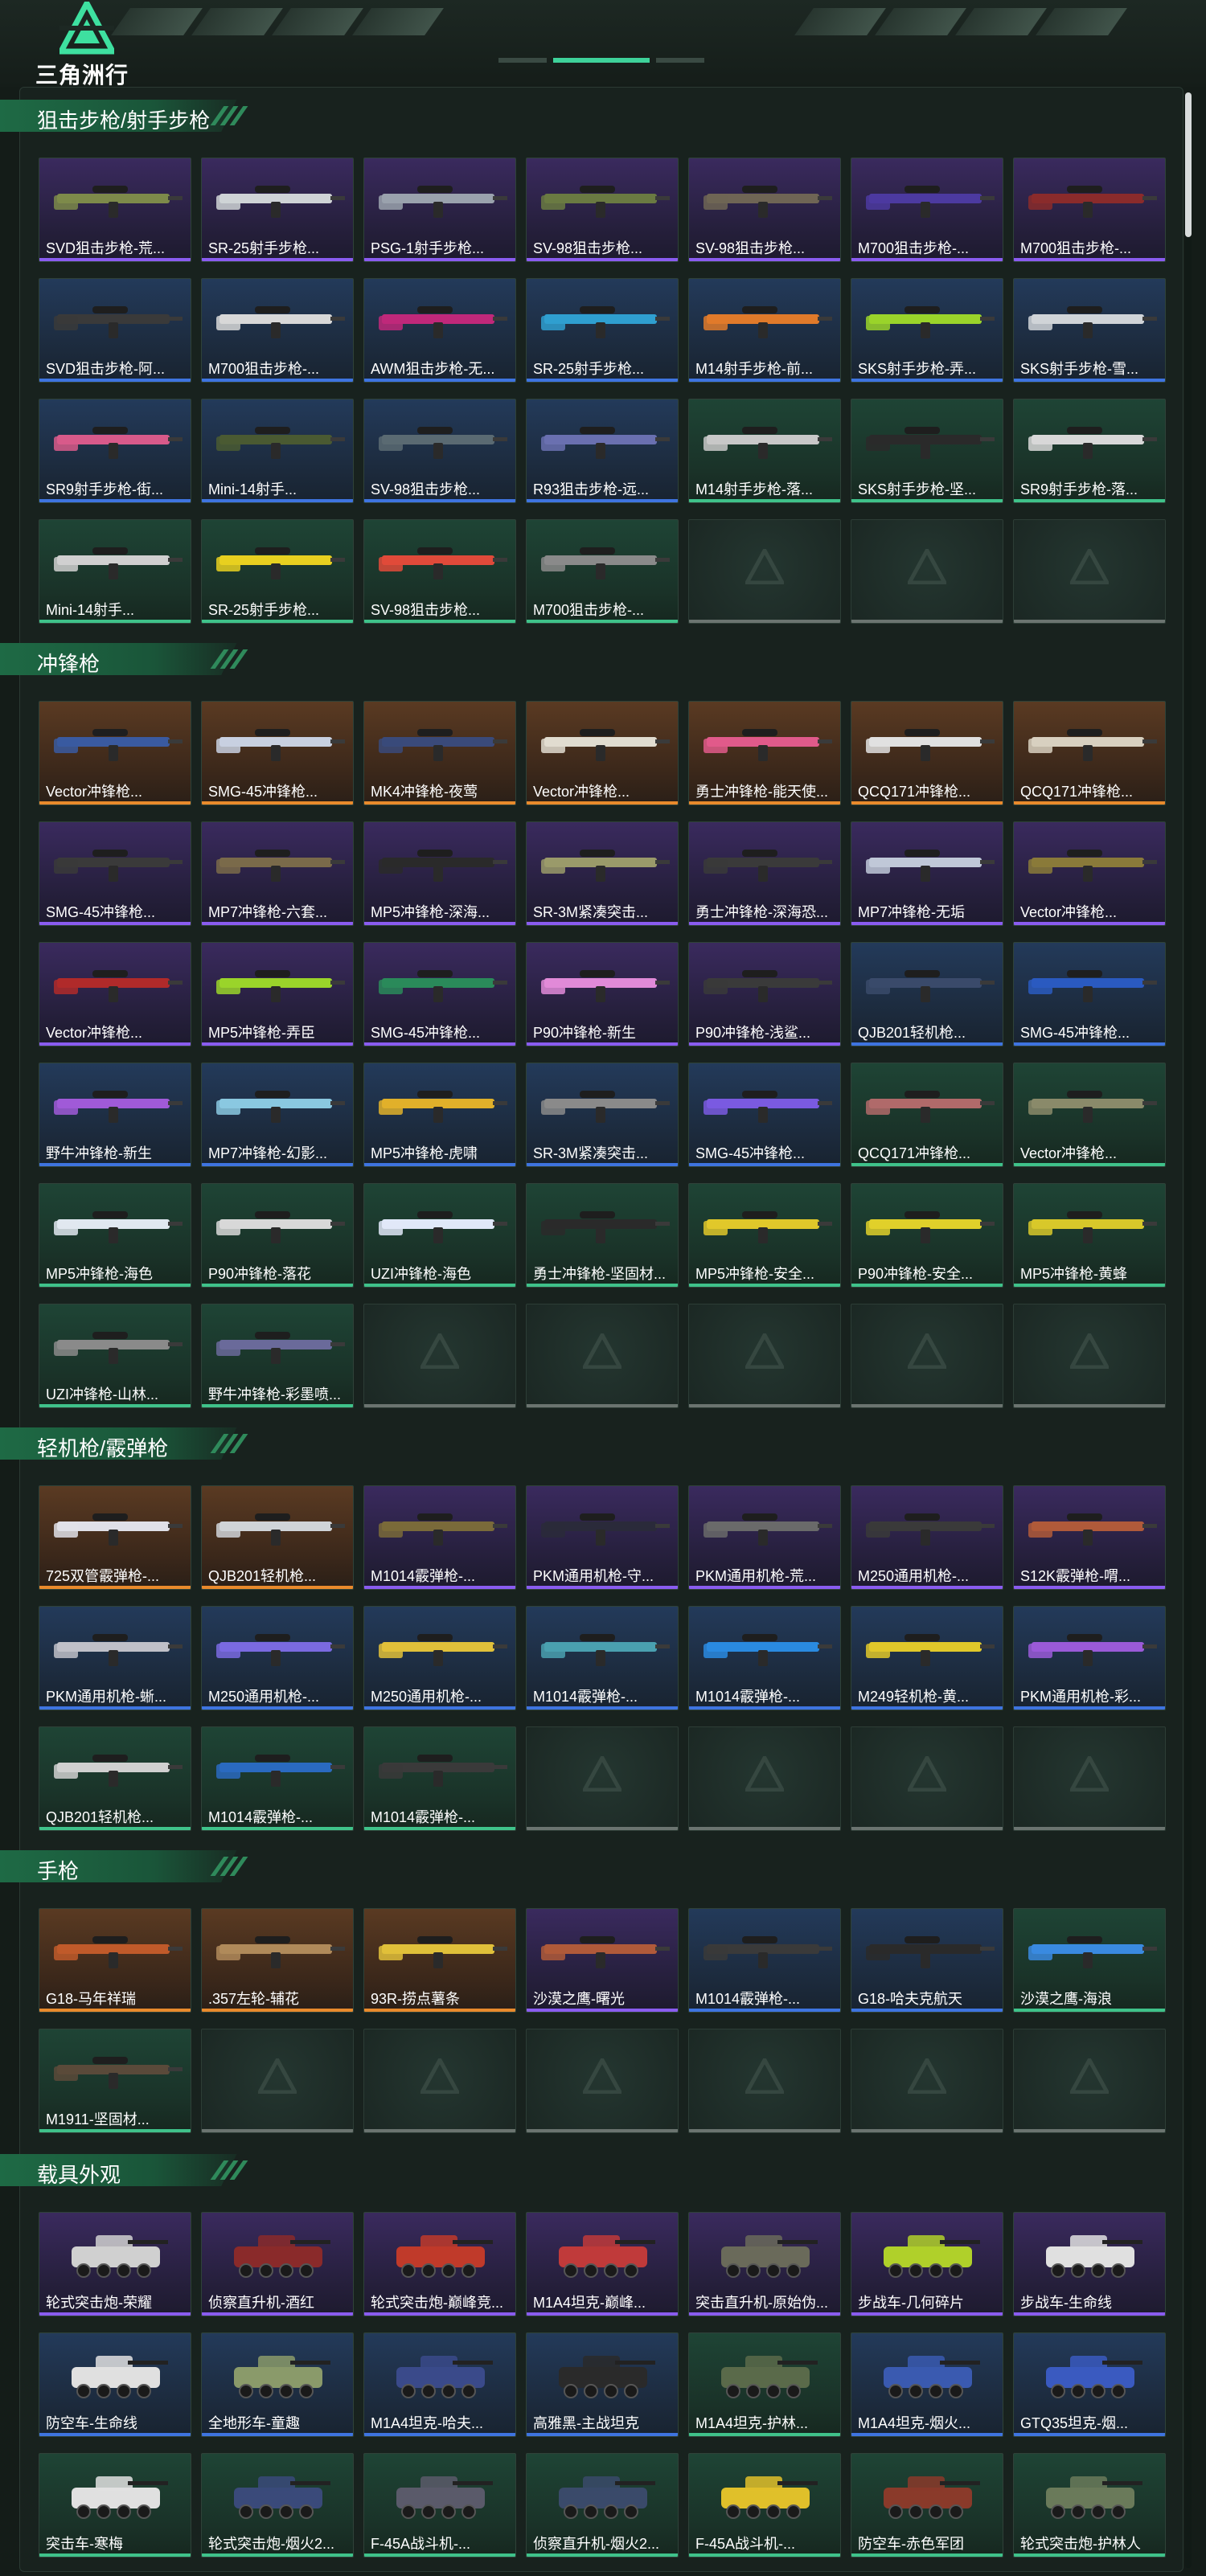  I want to click on vehicle-skin-card: 防空车-赤色军团, so click(927, 2505).